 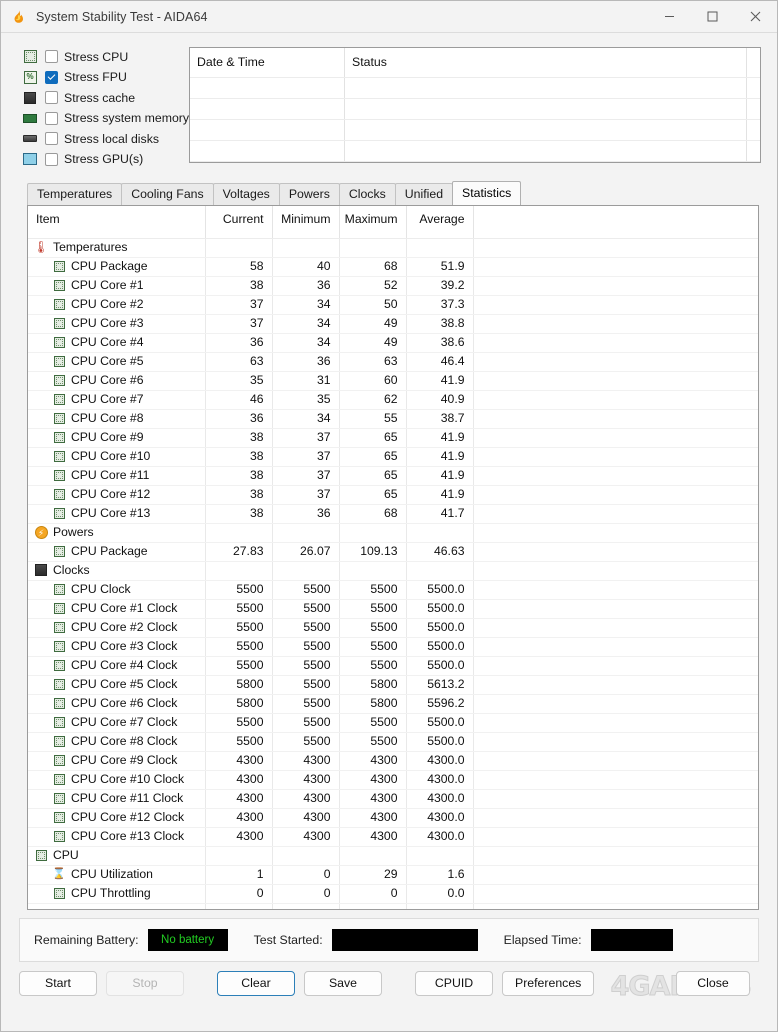 I want to click on close-button, so click(x=755, y=16).